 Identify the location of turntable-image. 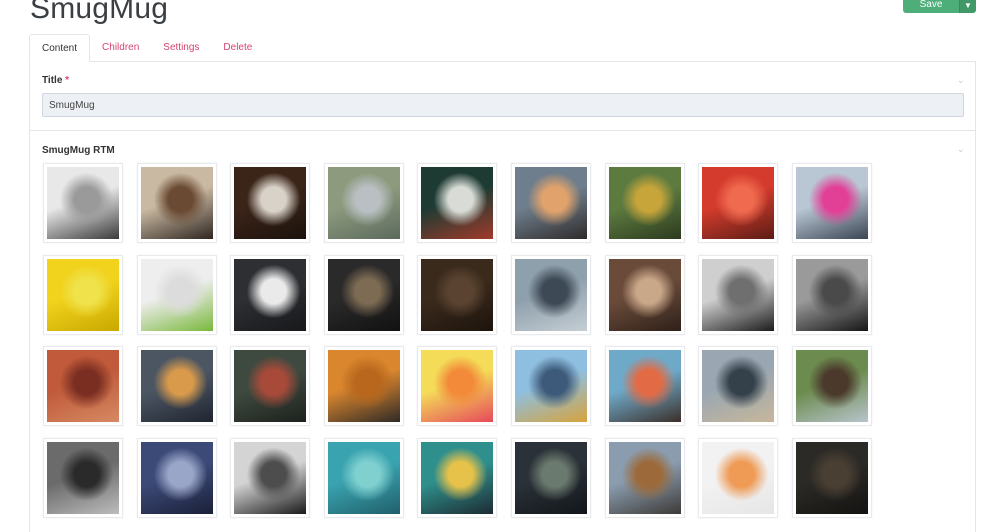
(83, 477).